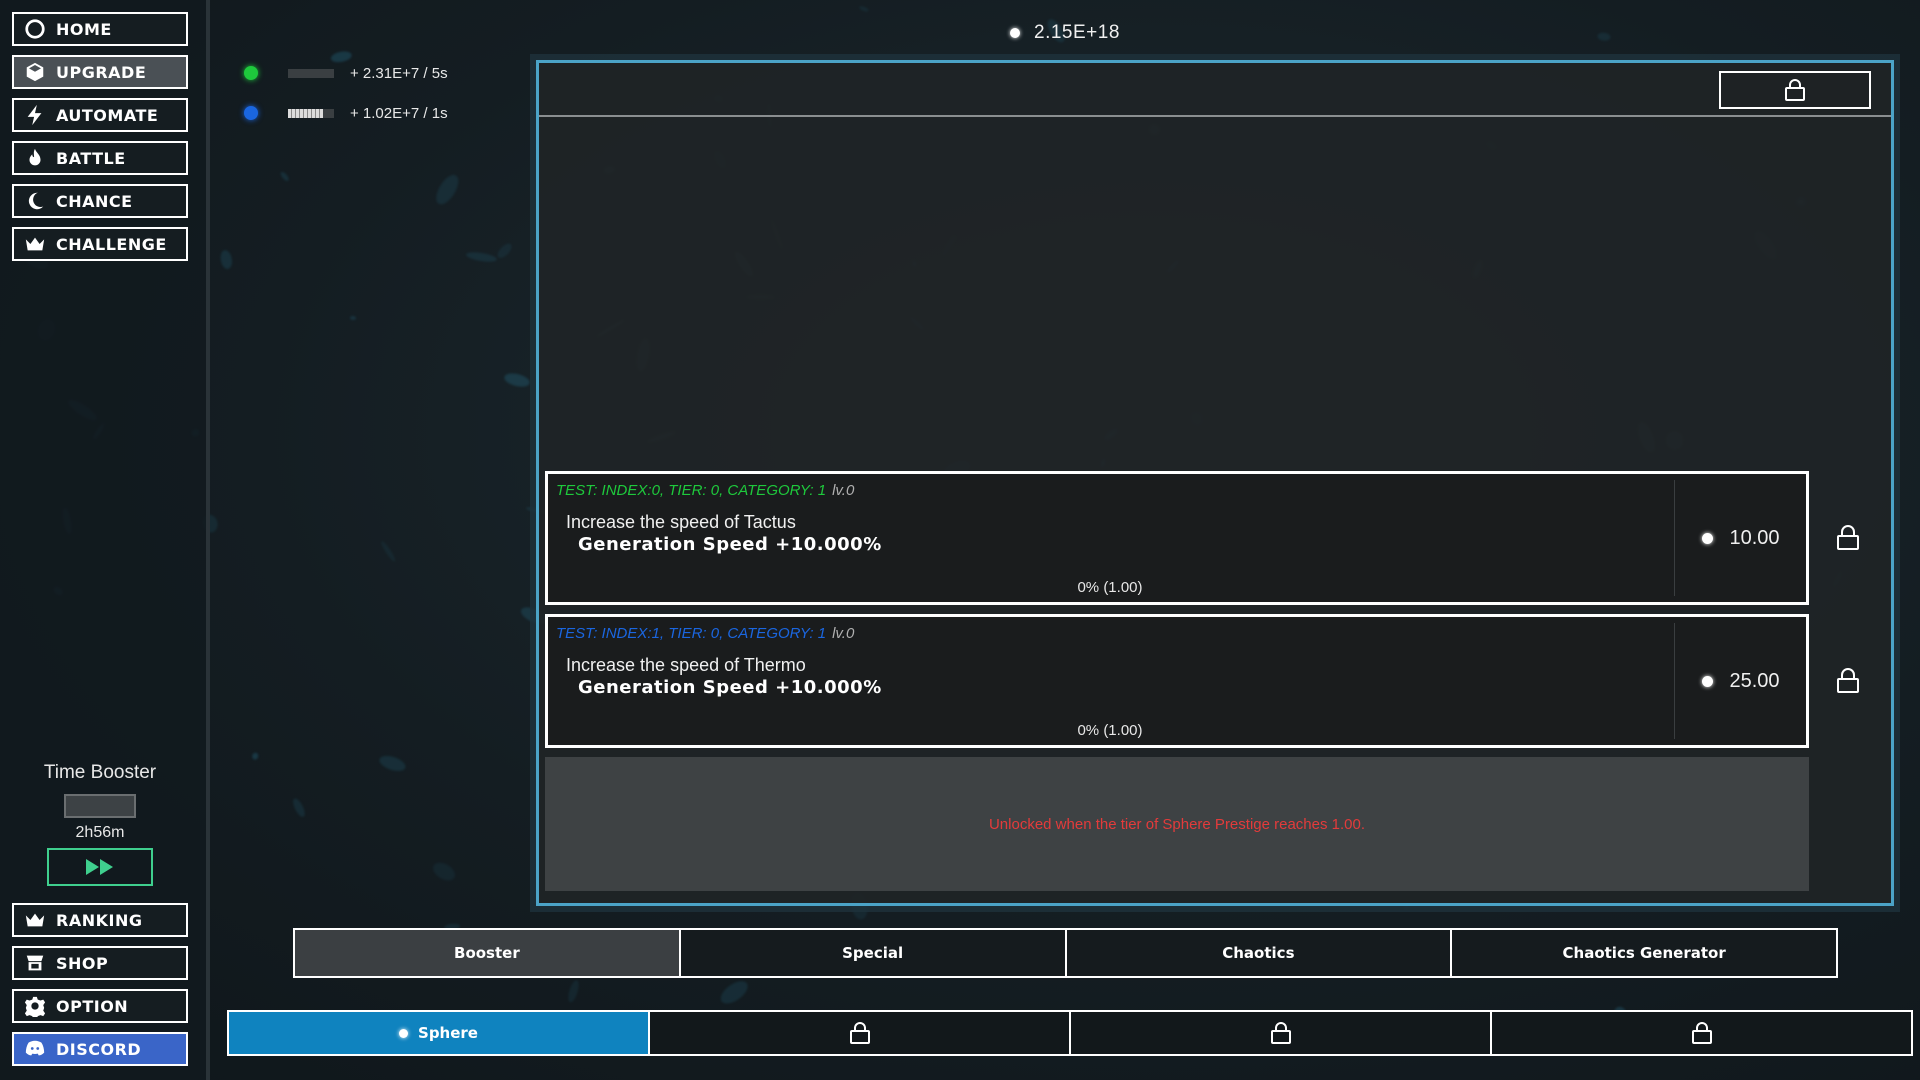 This screenshot has height=1080, width=1920. What do you see at coordinates (874, 953) in the screenshot?
I see `tab-special: Special` at bounding box center [874, 953].